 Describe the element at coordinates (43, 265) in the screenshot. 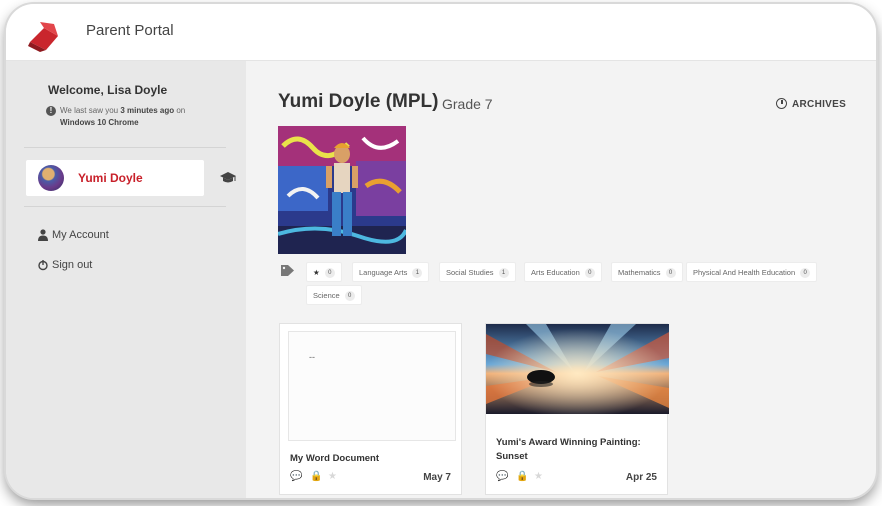

I see `sign-out-icon` at that location.